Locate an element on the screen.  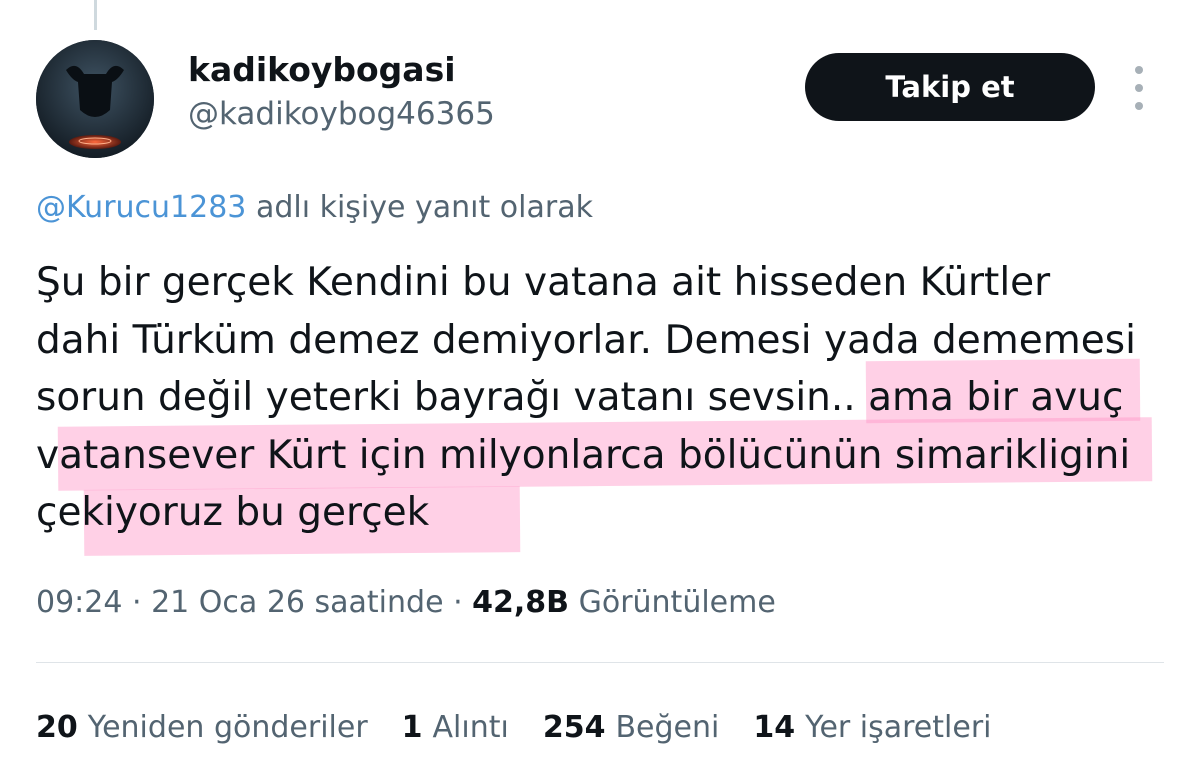
author-display-name: kadikoybogasi is located at coordinates (322, 69).